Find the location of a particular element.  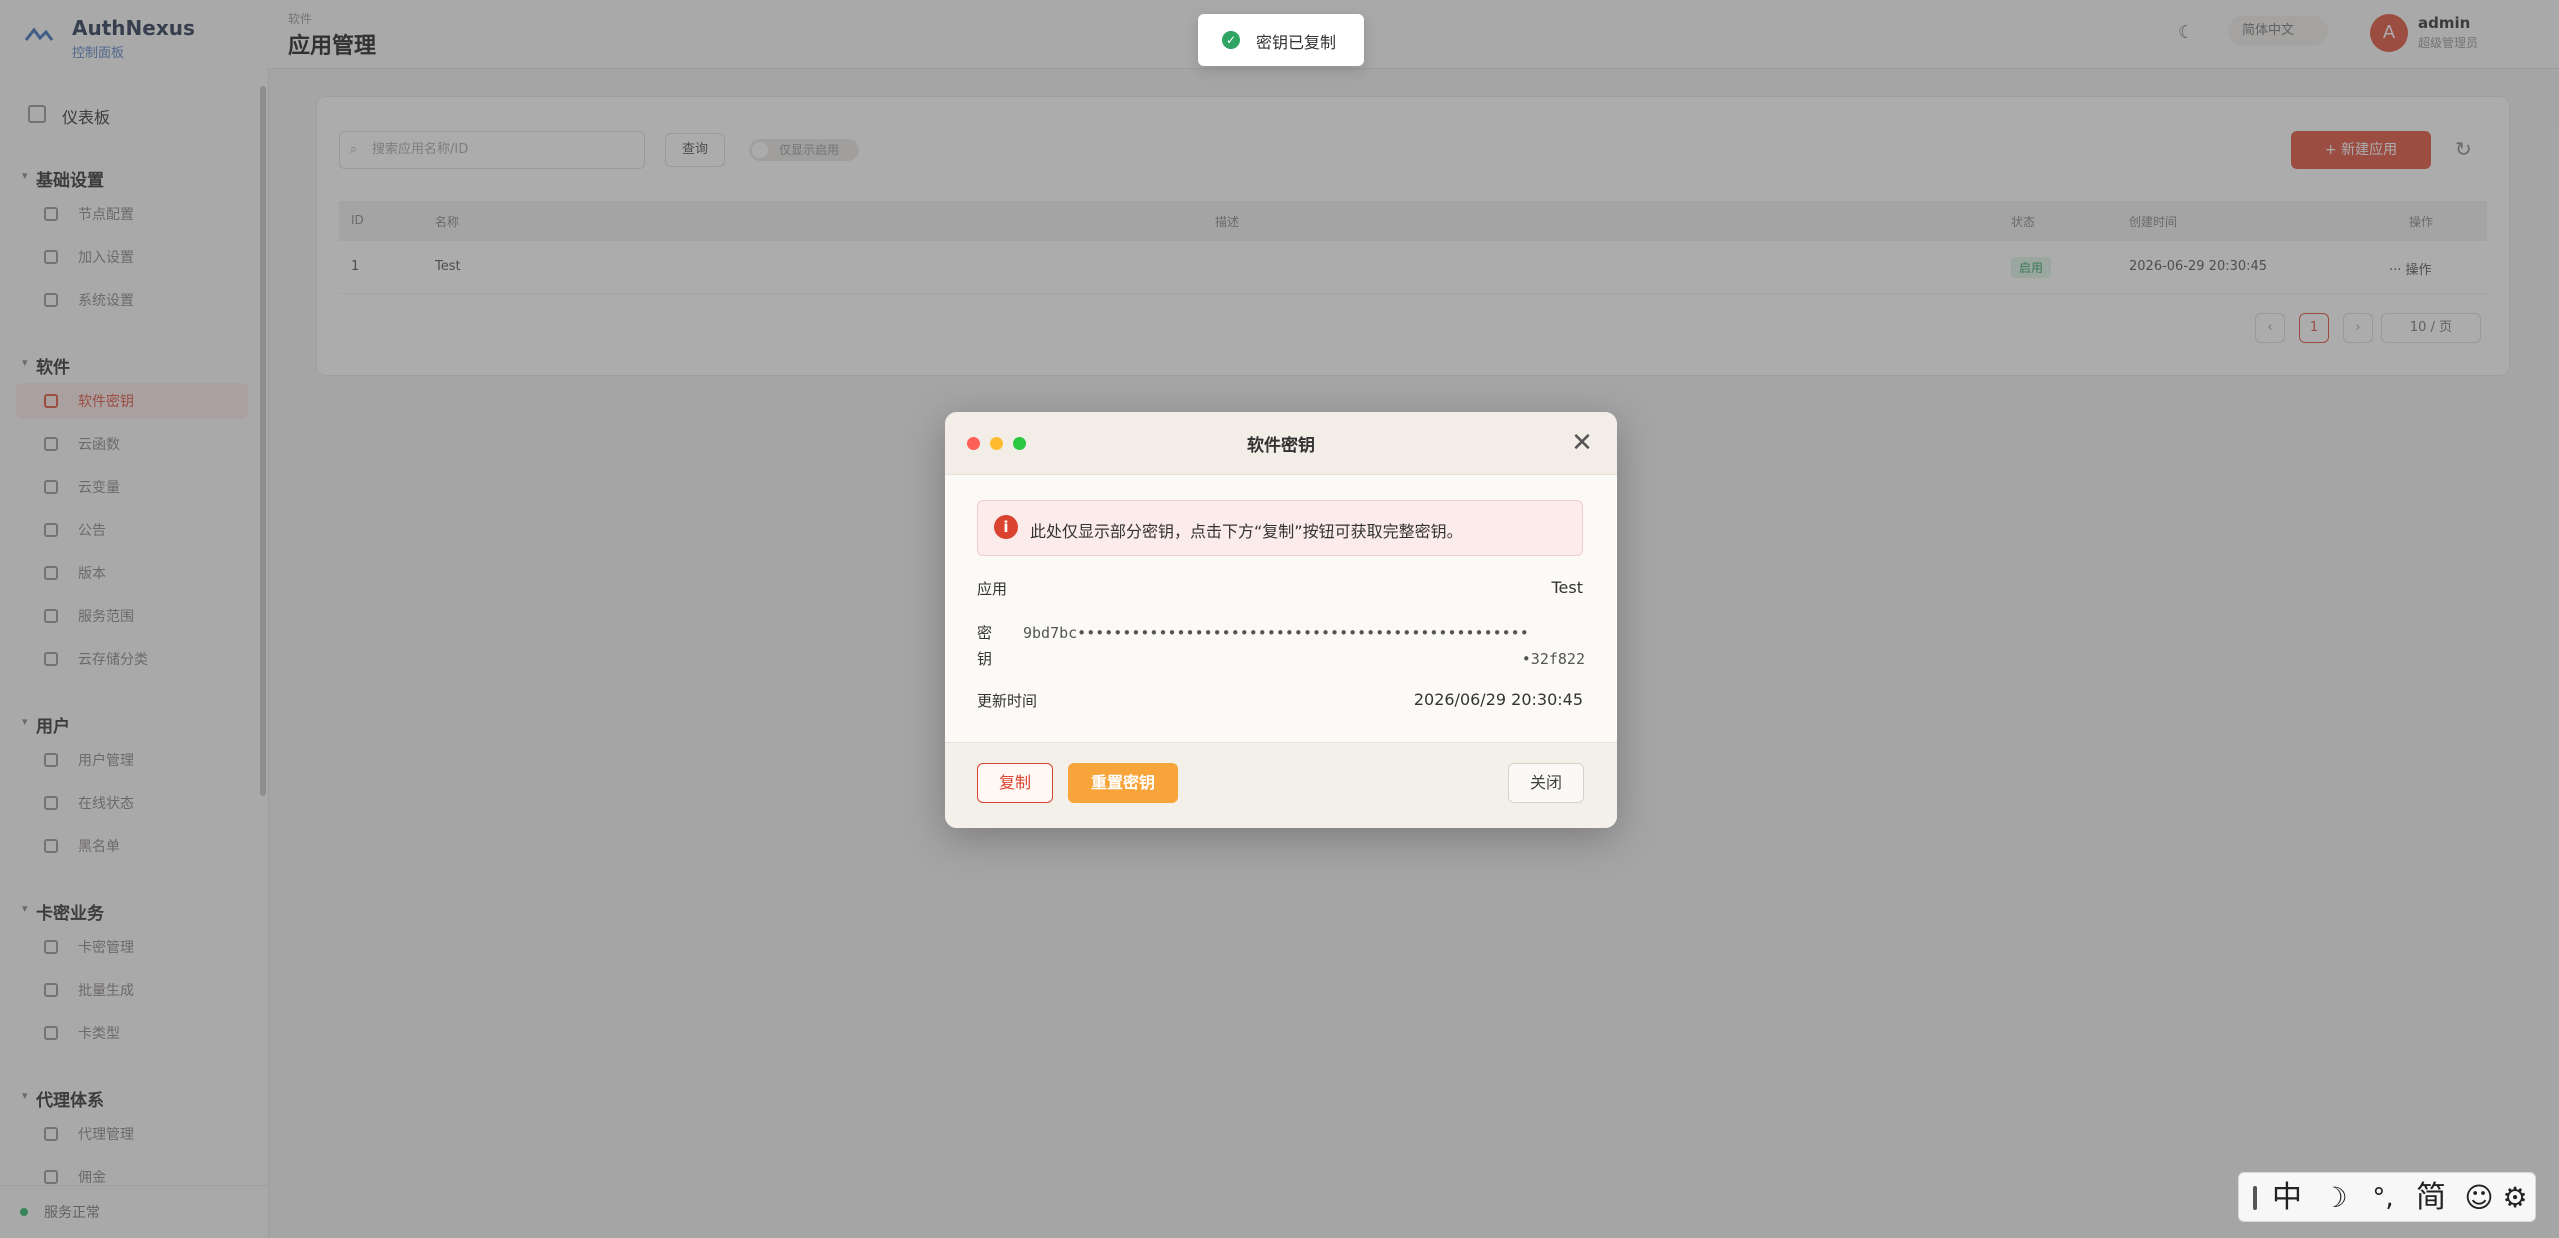

dialog-footer: 复制 重置密钥 关闭 is located at coordinates (1281, 785).